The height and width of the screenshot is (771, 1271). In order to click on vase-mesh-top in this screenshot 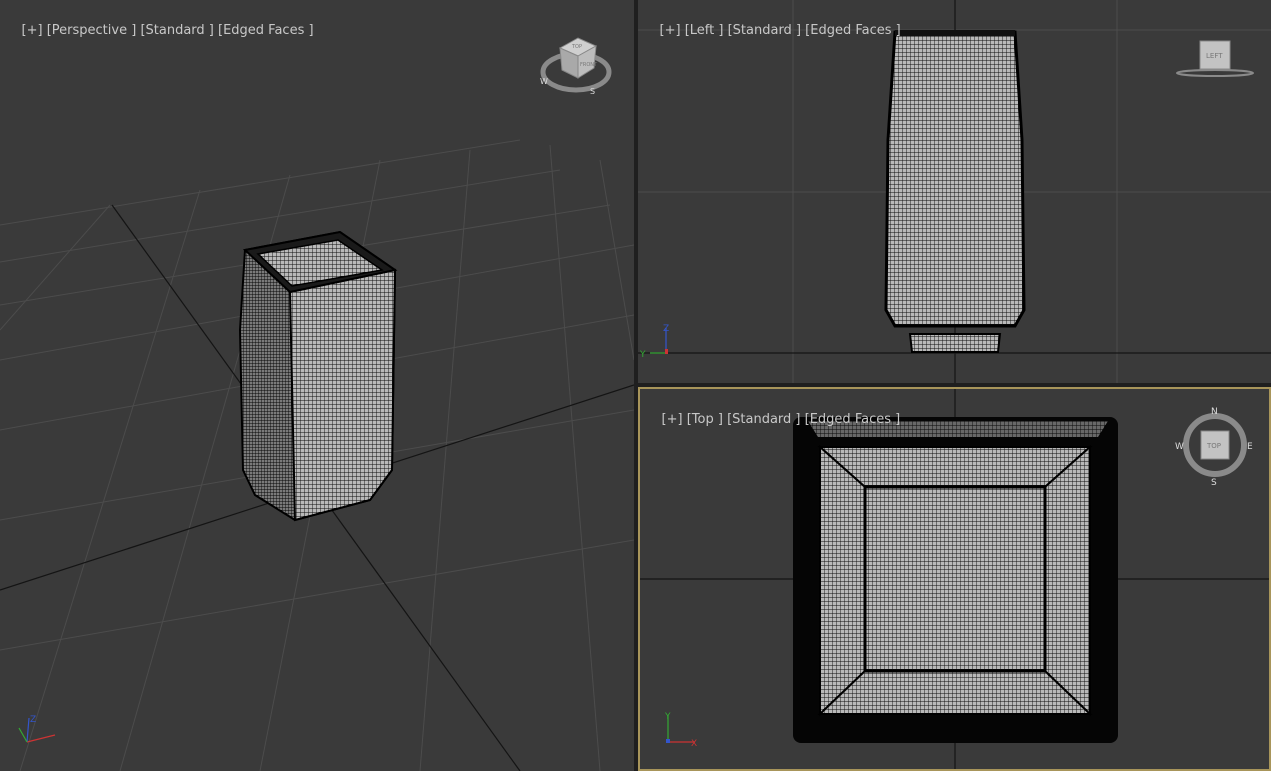, I will do `click(955, 580)`.